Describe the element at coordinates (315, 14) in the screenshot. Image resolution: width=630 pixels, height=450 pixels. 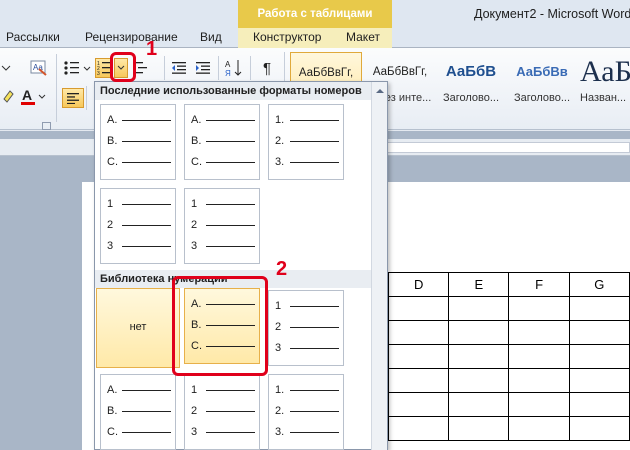
I see `context-group-title: Работа с таблицами` at that location.